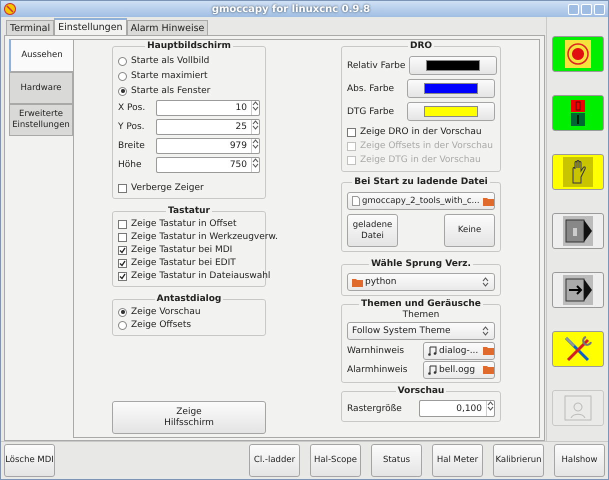 The image size is (609, 480). I want to click on spin-field: 979, so click(208, 146).